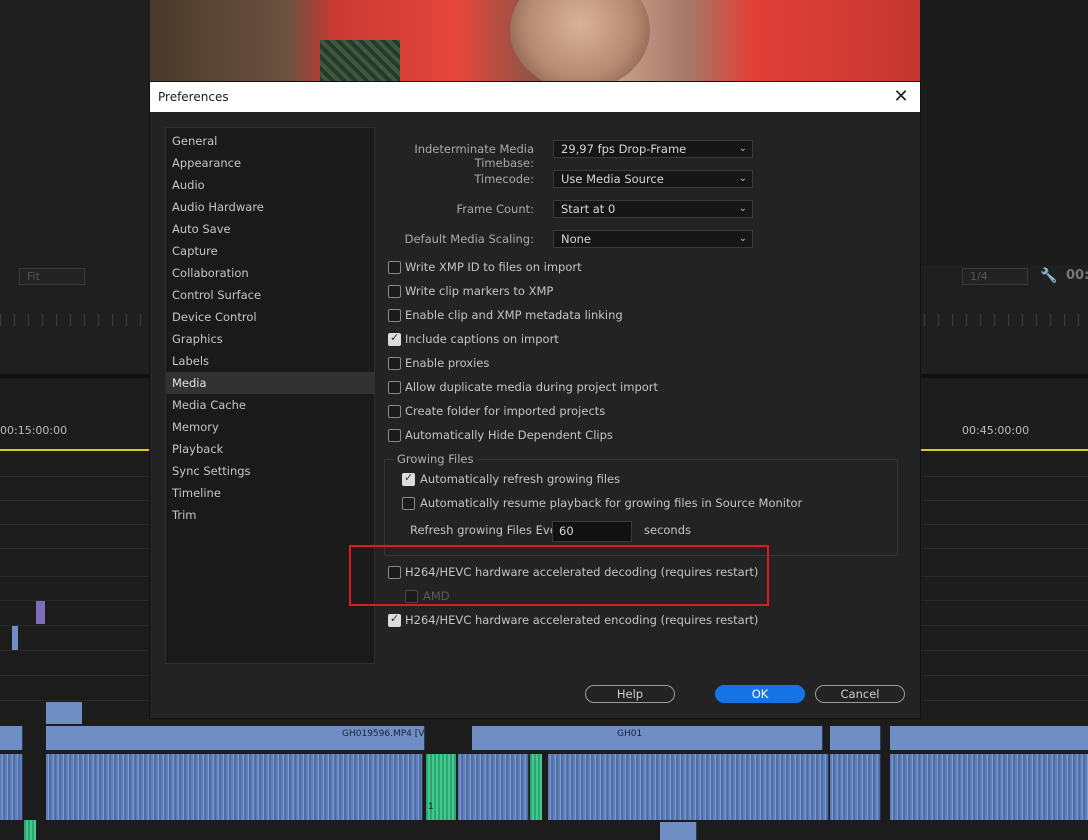  What do you see at coordinates (509, 435) in the screenshot?
I see `media-checkbox-label: Automatically Hide Dependent Clips` at bounding box center [509, 435].